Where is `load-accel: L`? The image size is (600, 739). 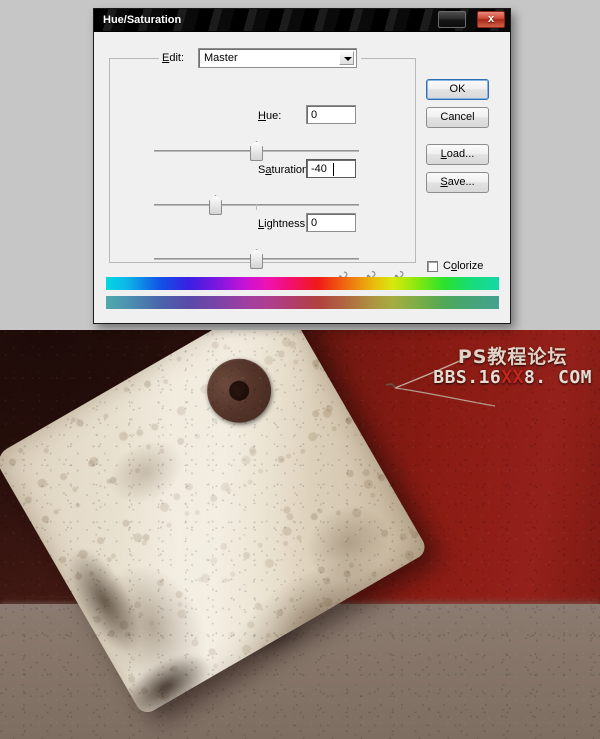
load-accel: L is located at coordinates (443, 154).